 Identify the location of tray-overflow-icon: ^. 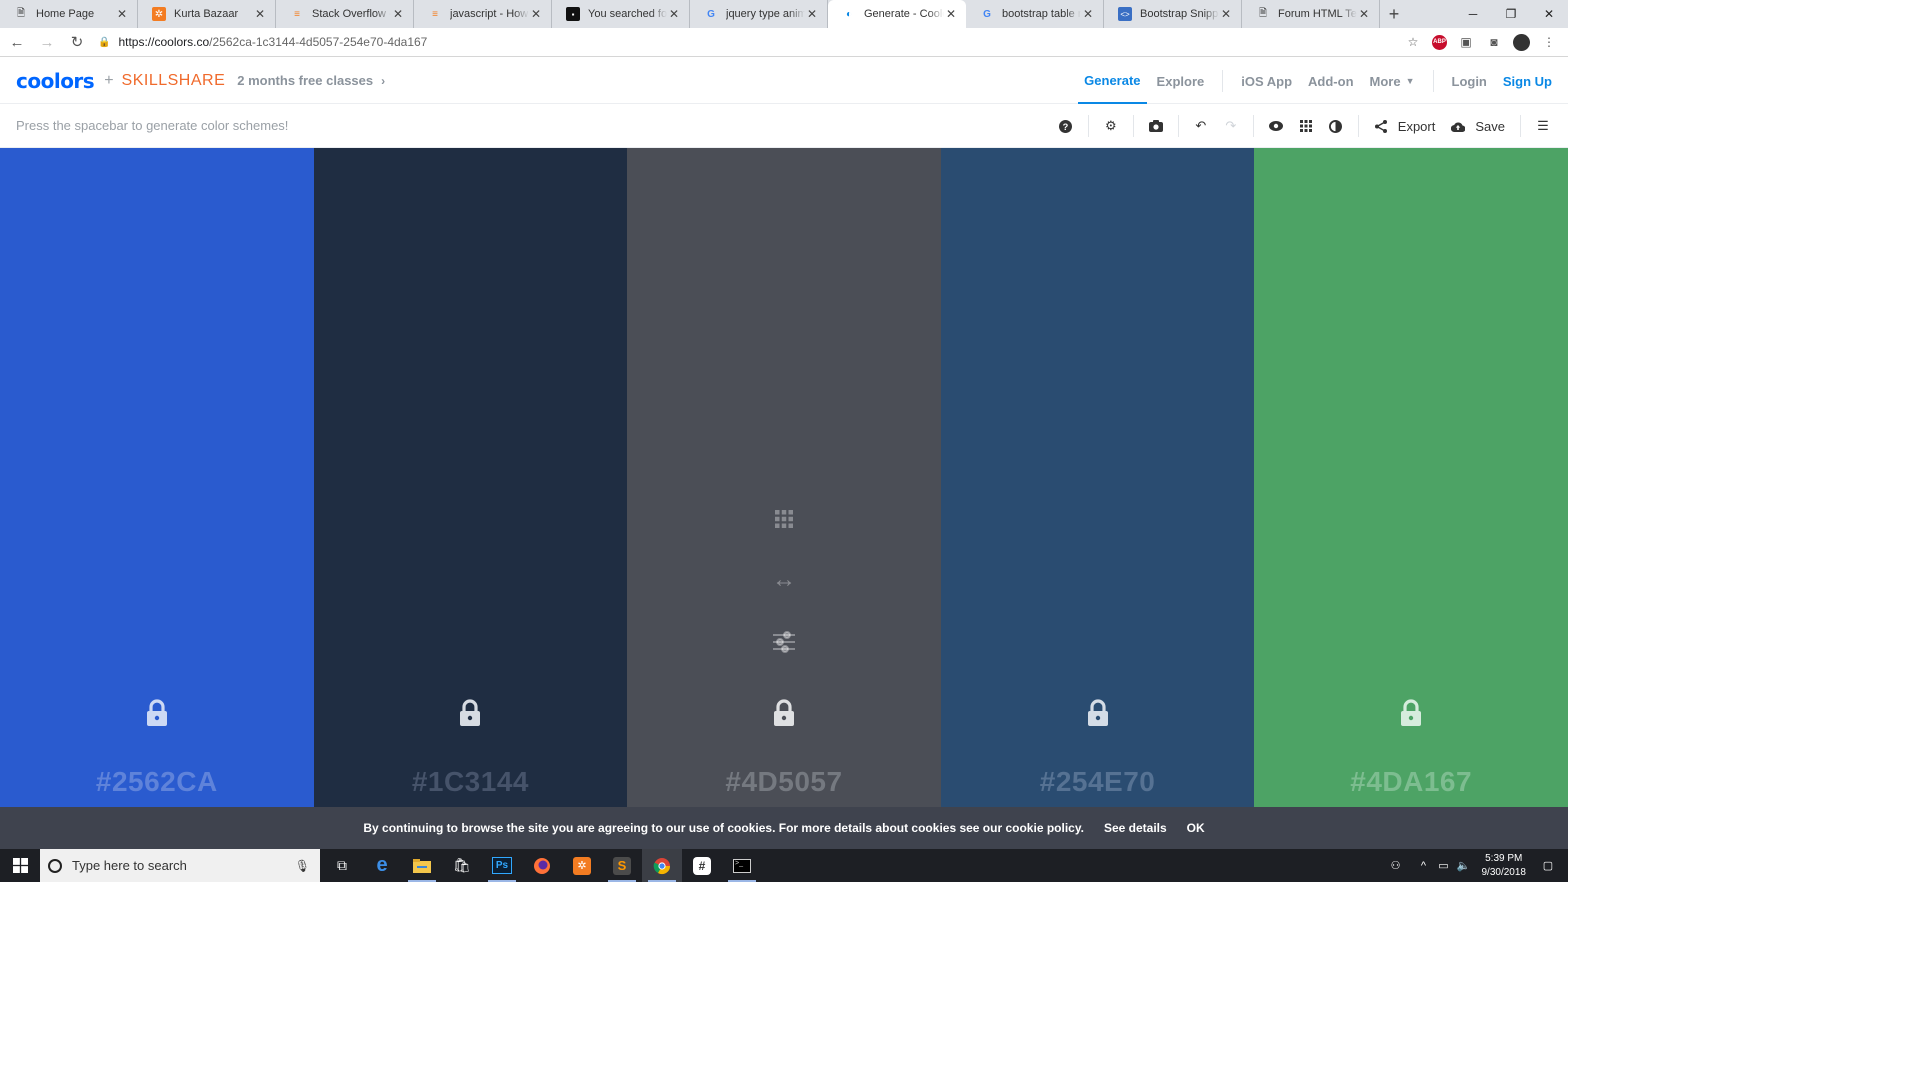
(1424, 866).